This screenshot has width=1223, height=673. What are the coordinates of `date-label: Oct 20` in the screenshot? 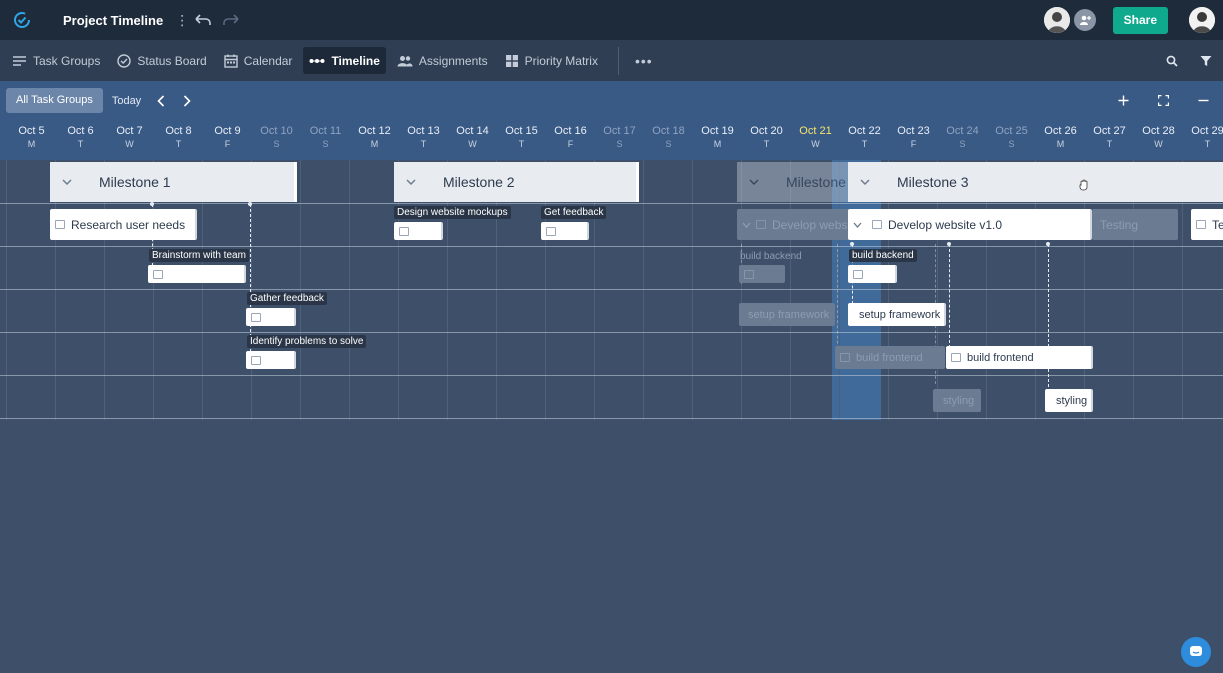 It's located at (766, 131).